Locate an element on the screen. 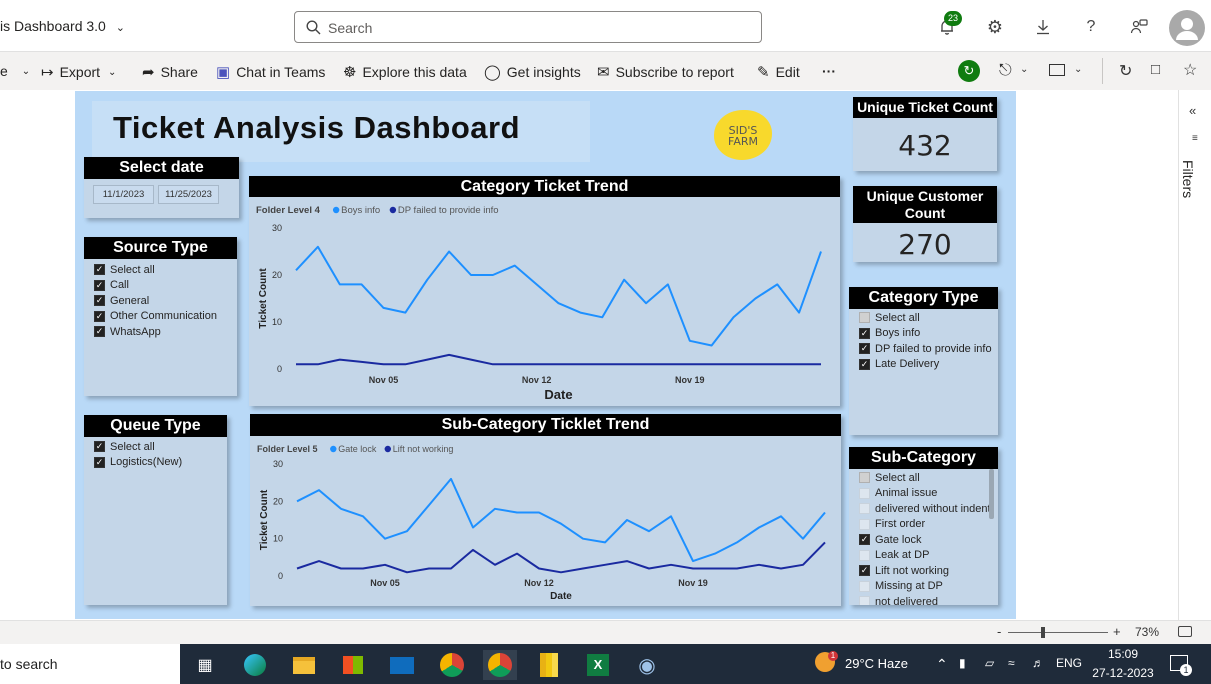 The height and width of the screenshot is (684, 1211). help-icon: ? is located at coordinates (1091, 27).